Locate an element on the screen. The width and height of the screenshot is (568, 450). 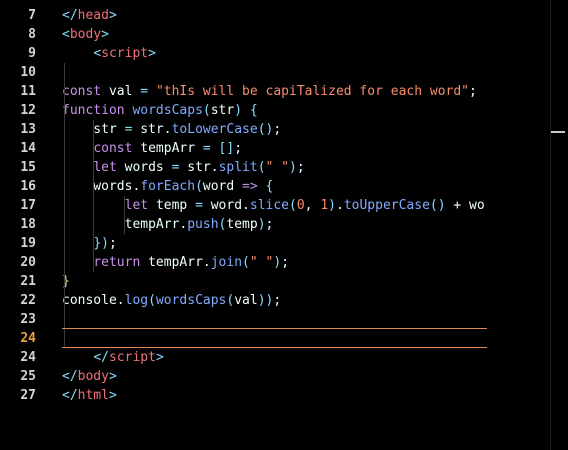
code-token: words. is located at coordinates (101, 186).